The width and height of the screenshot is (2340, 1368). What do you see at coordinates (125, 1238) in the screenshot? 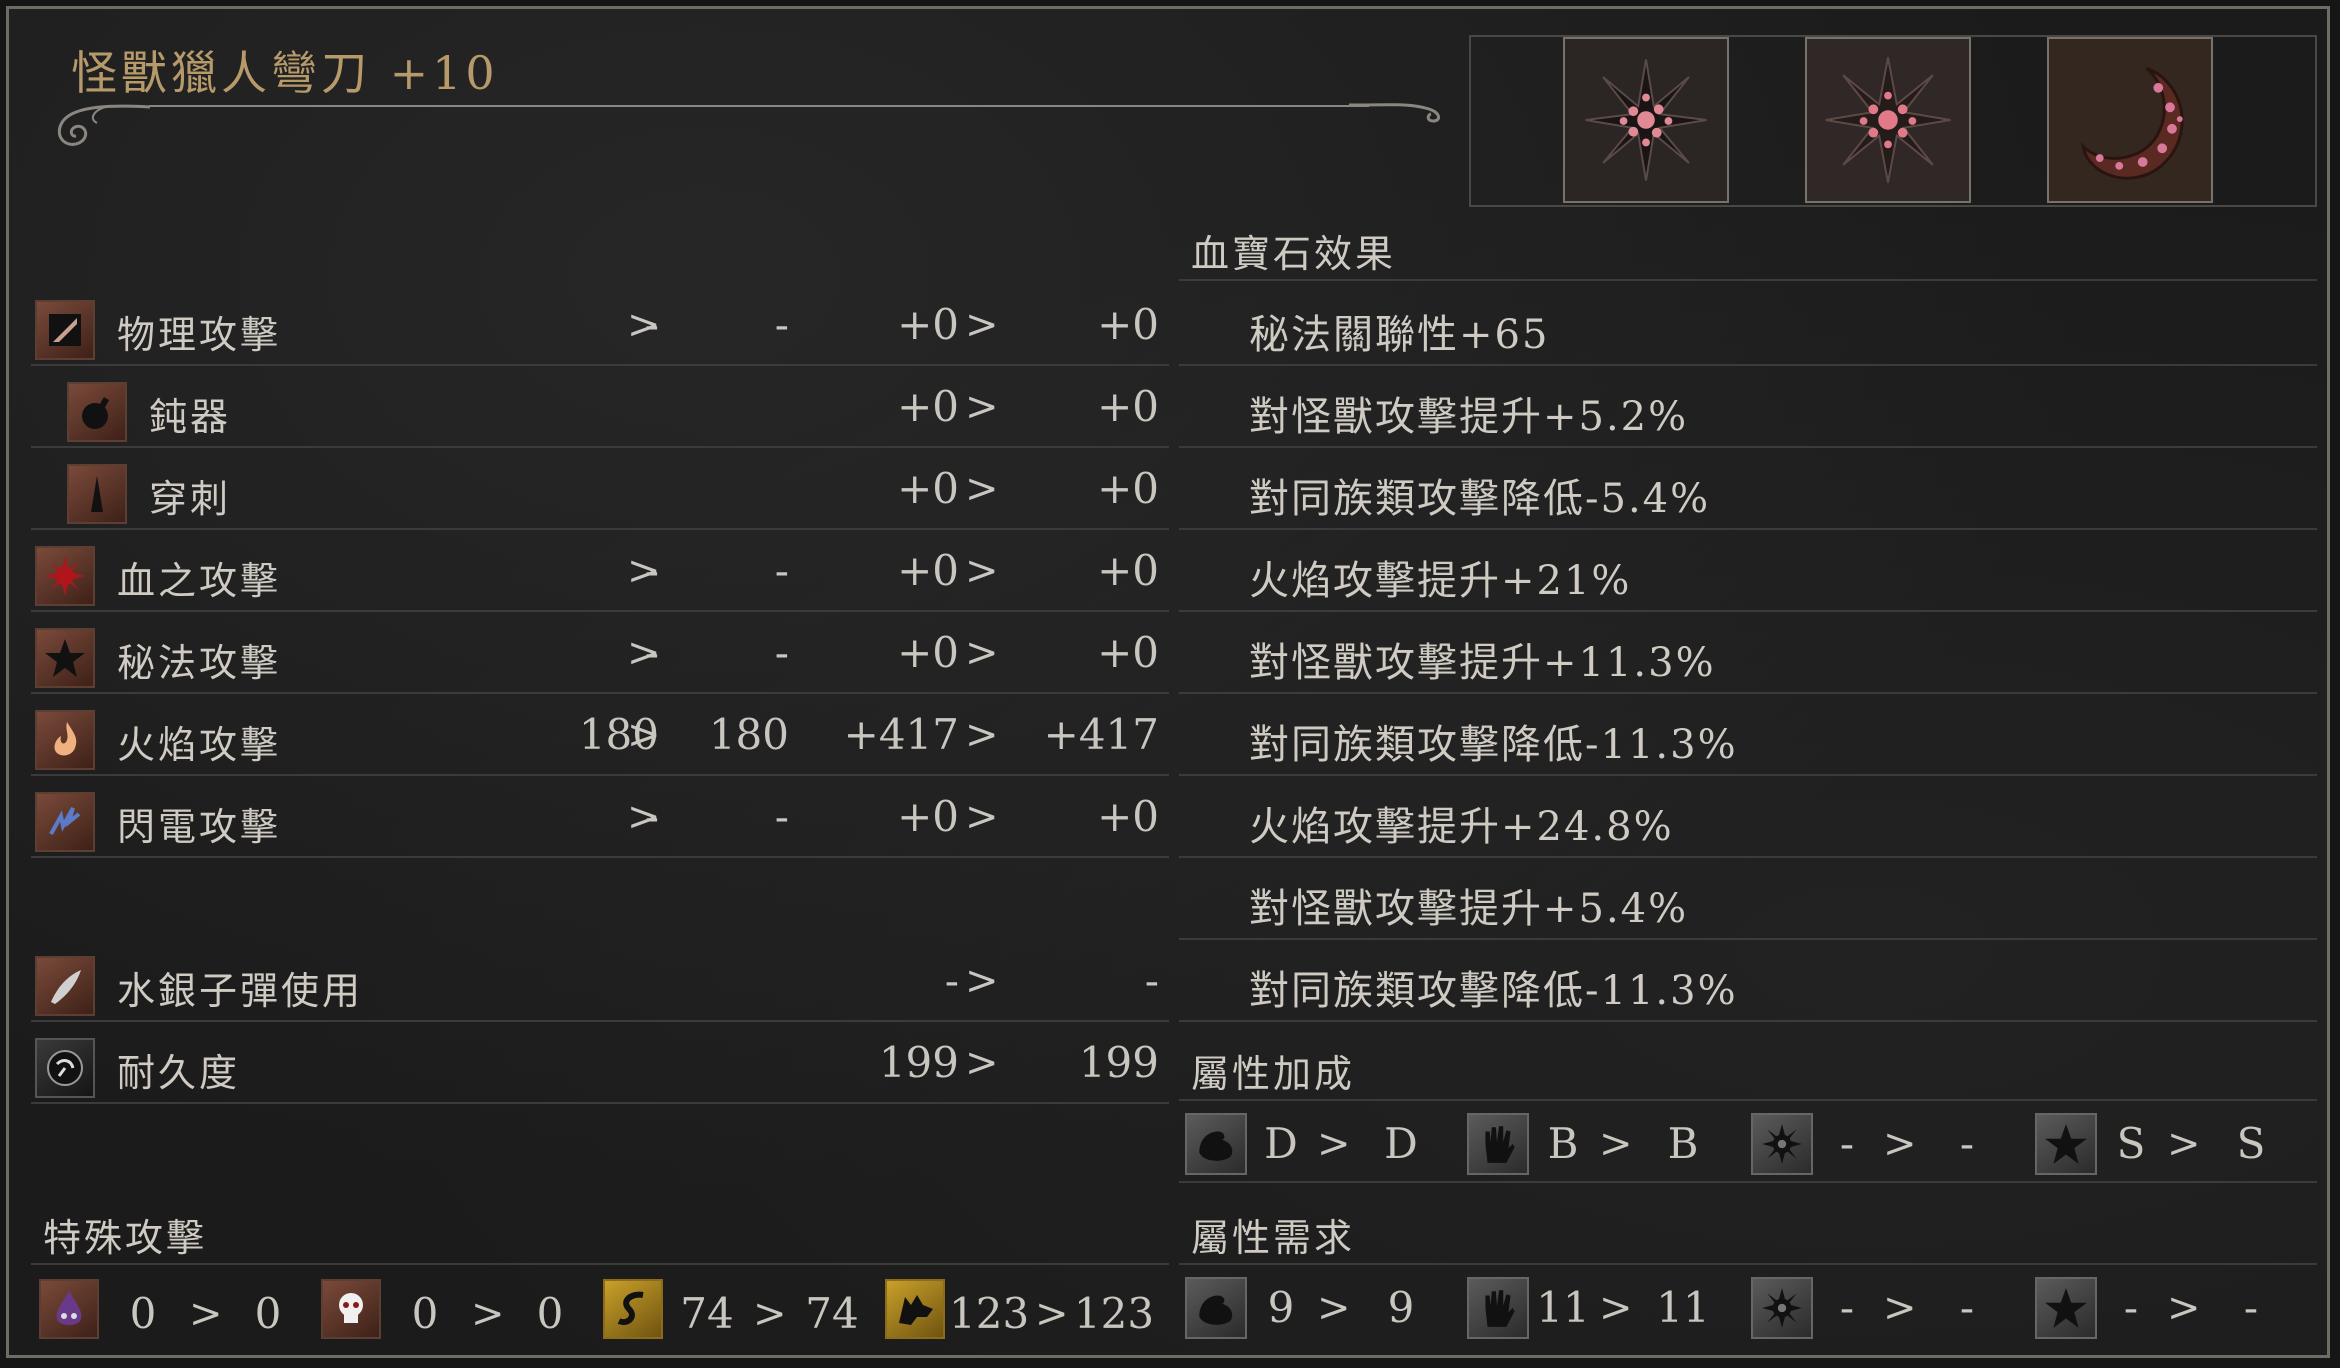
I see `special-attack-title: 特殊攻擊` at bounding box center [125, 1238].